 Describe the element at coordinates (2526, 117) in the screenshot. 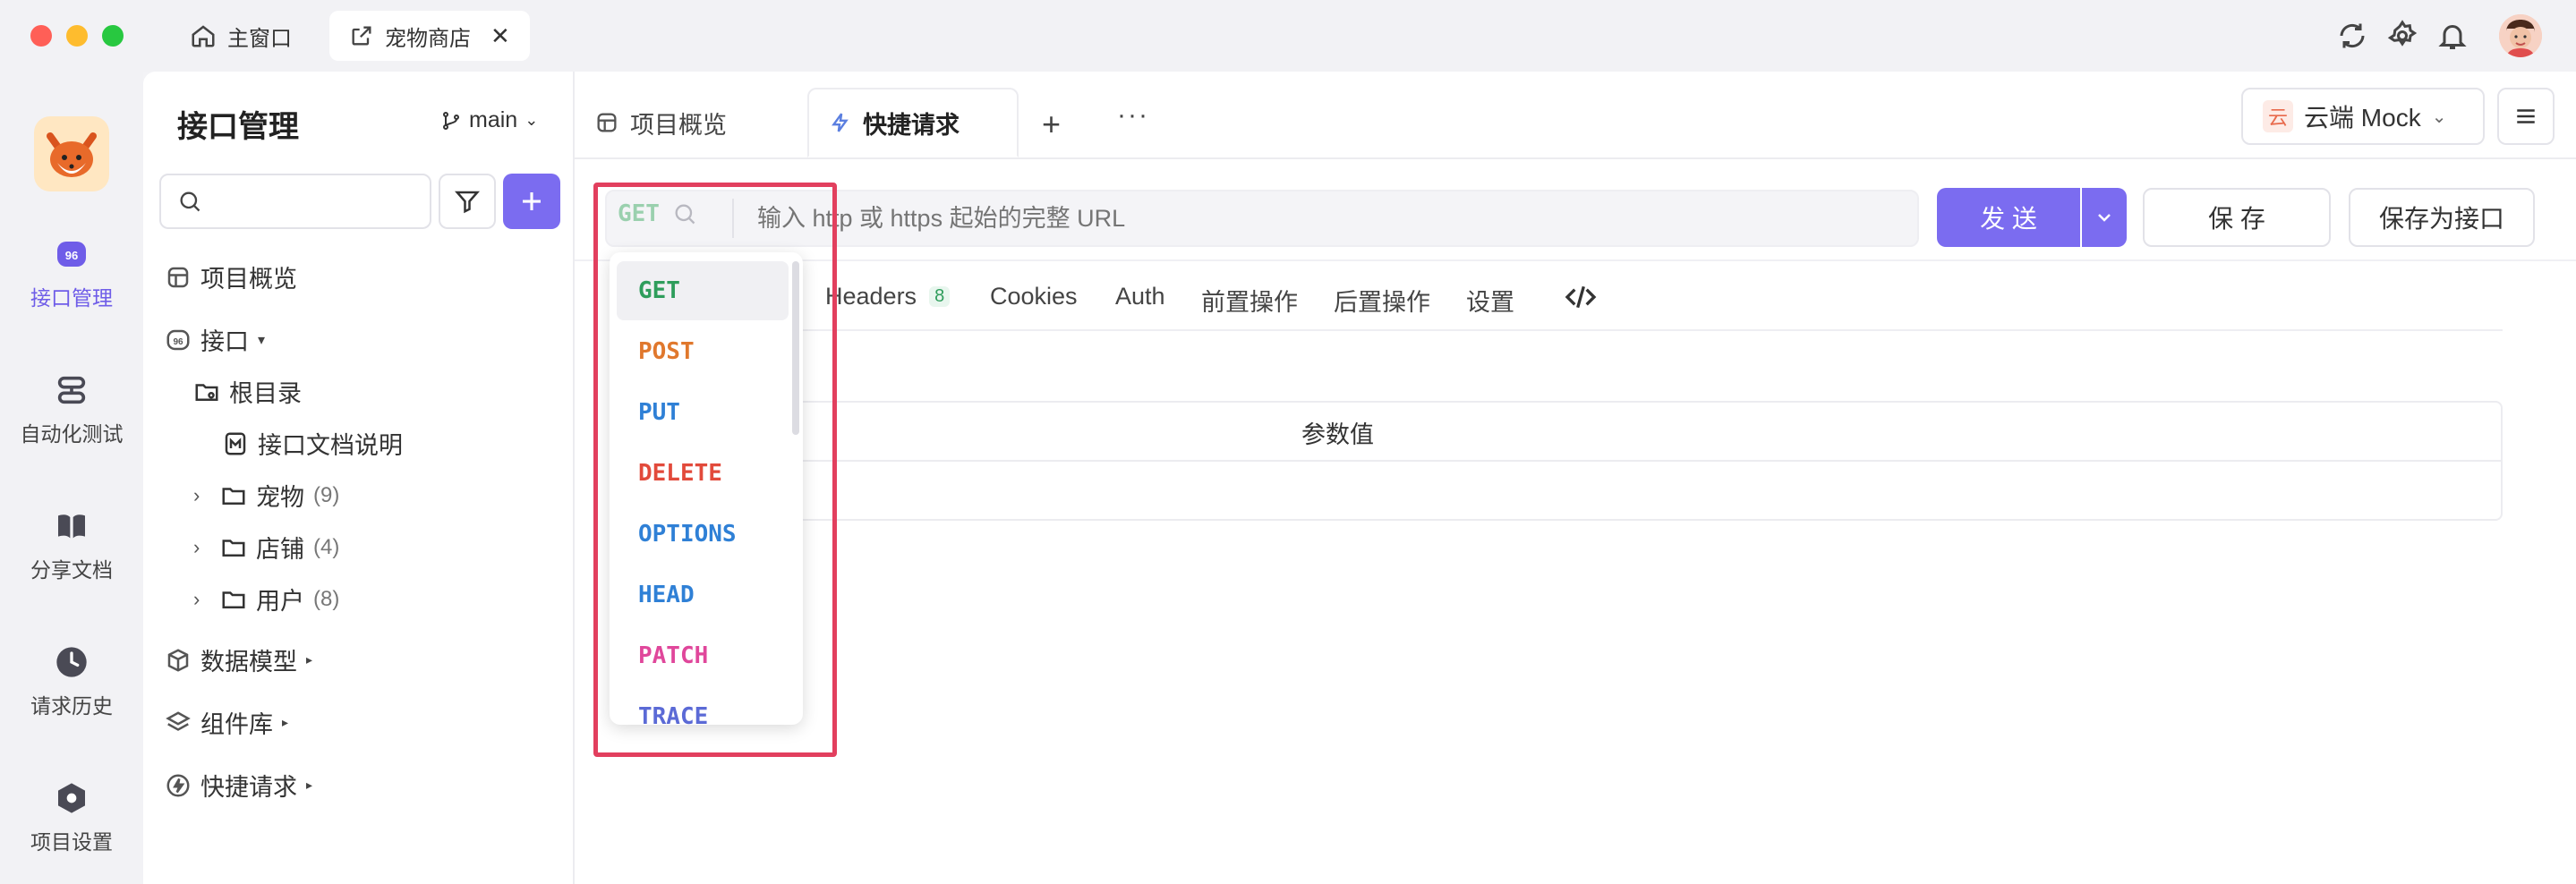

I see `menu-button` at that location.